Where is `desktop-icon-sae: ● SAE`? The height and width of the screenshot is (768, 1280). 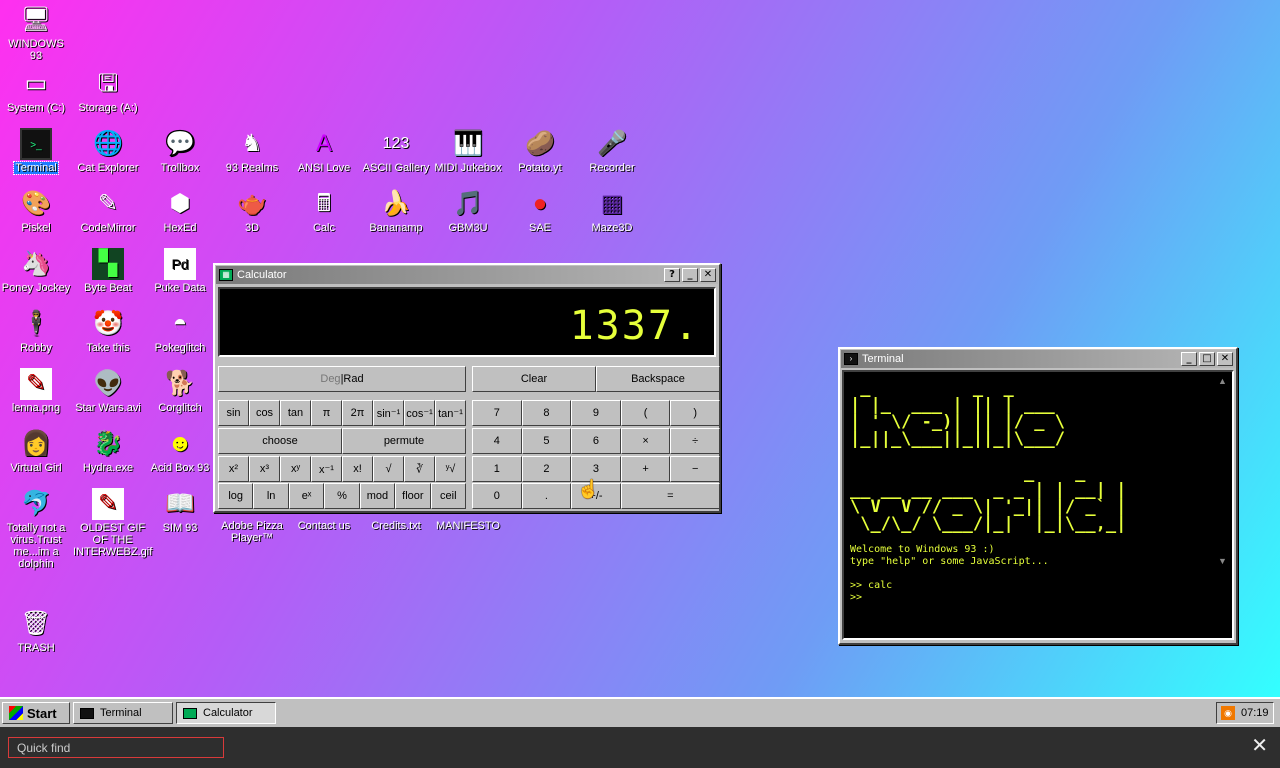 desktop-icon-sae: ● SAE is located at coordinates (540, 211).